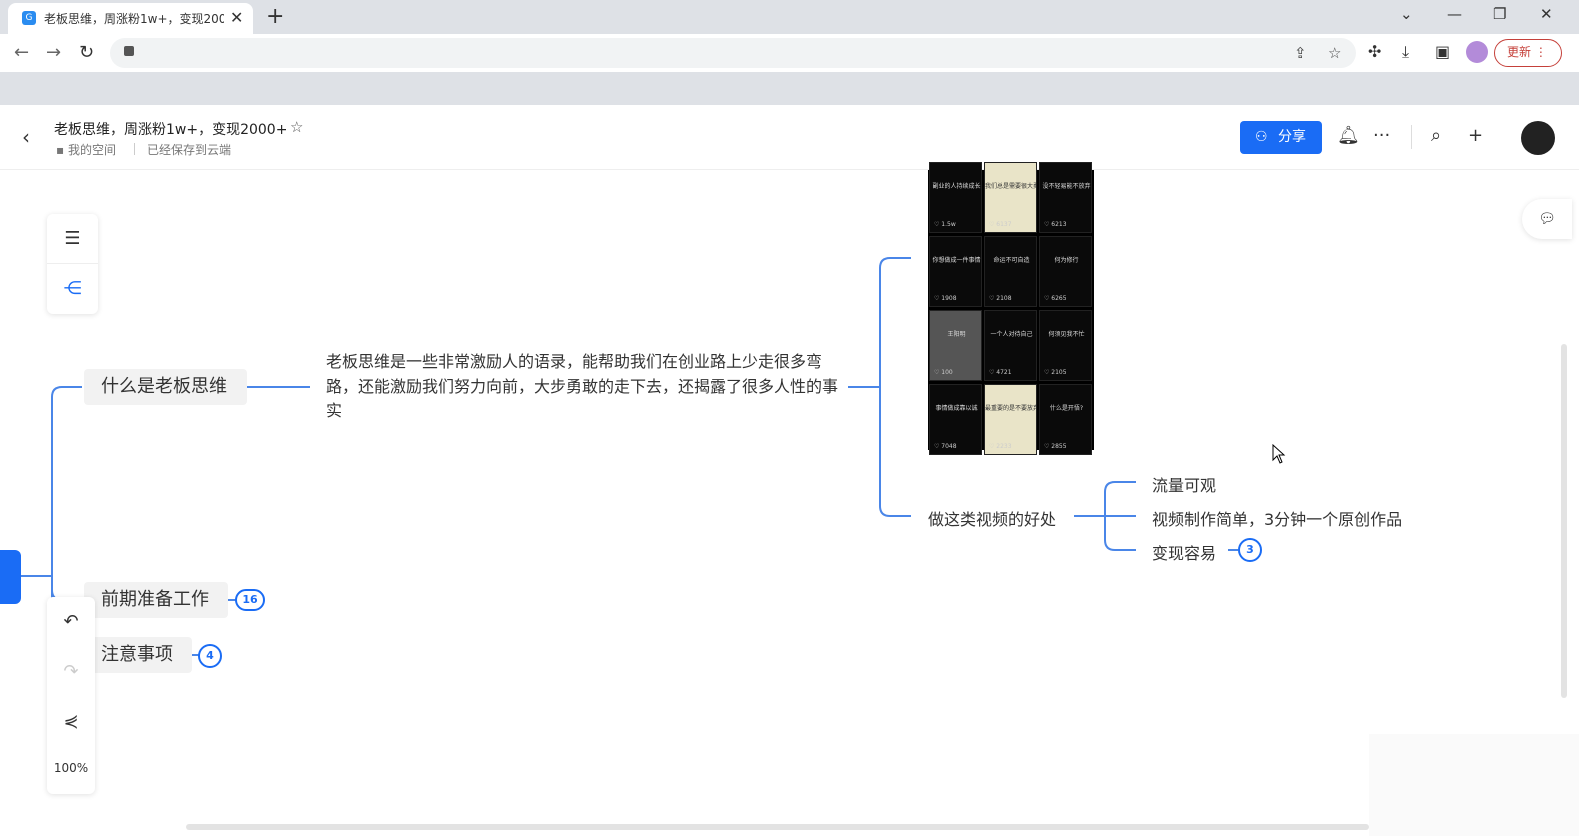  Describe the element at coordinates (1474, 785) in the screenshot. I see `minimap-panel` at that location.